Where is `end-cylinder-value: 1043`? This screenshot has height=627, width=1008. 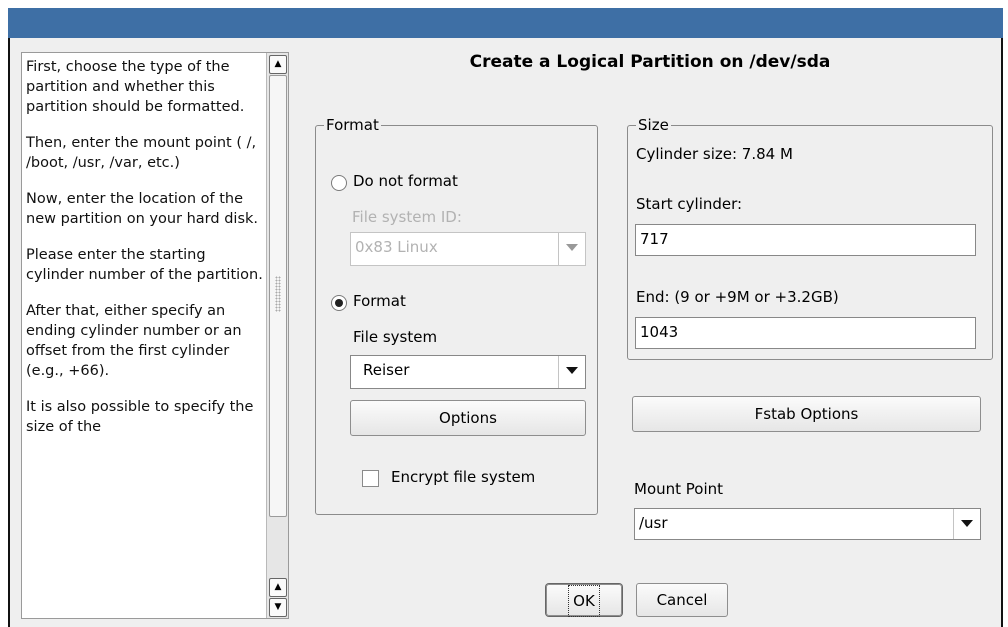
end-cylinder-value: 1043 is located at coordinates (659, 332).